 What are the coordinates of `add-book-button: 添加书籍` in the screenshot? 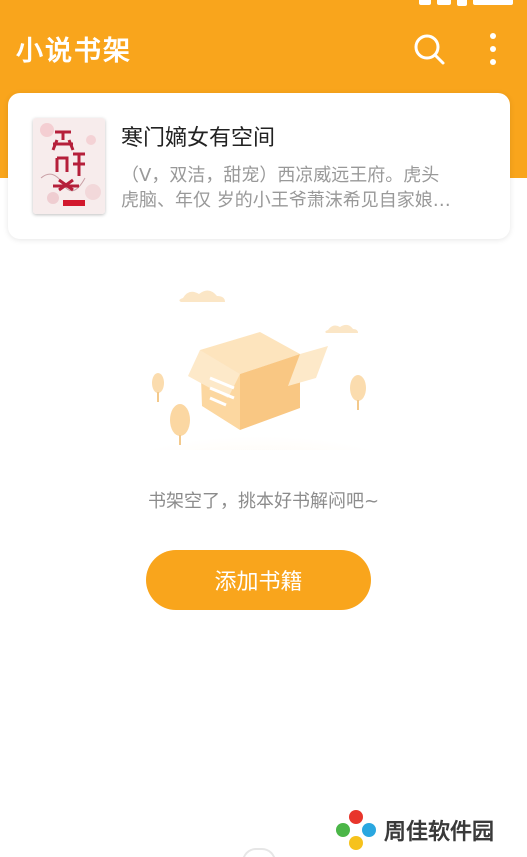 It's located at (258, 580).